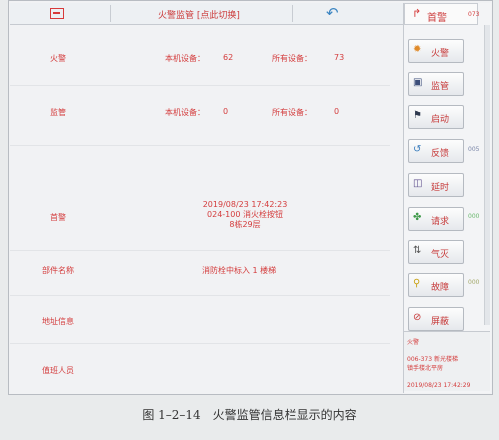 The height and width of the screenshot is (440, 499). I want to click on sidebar-button-2: ⚑ 启动, so click(436, 117).